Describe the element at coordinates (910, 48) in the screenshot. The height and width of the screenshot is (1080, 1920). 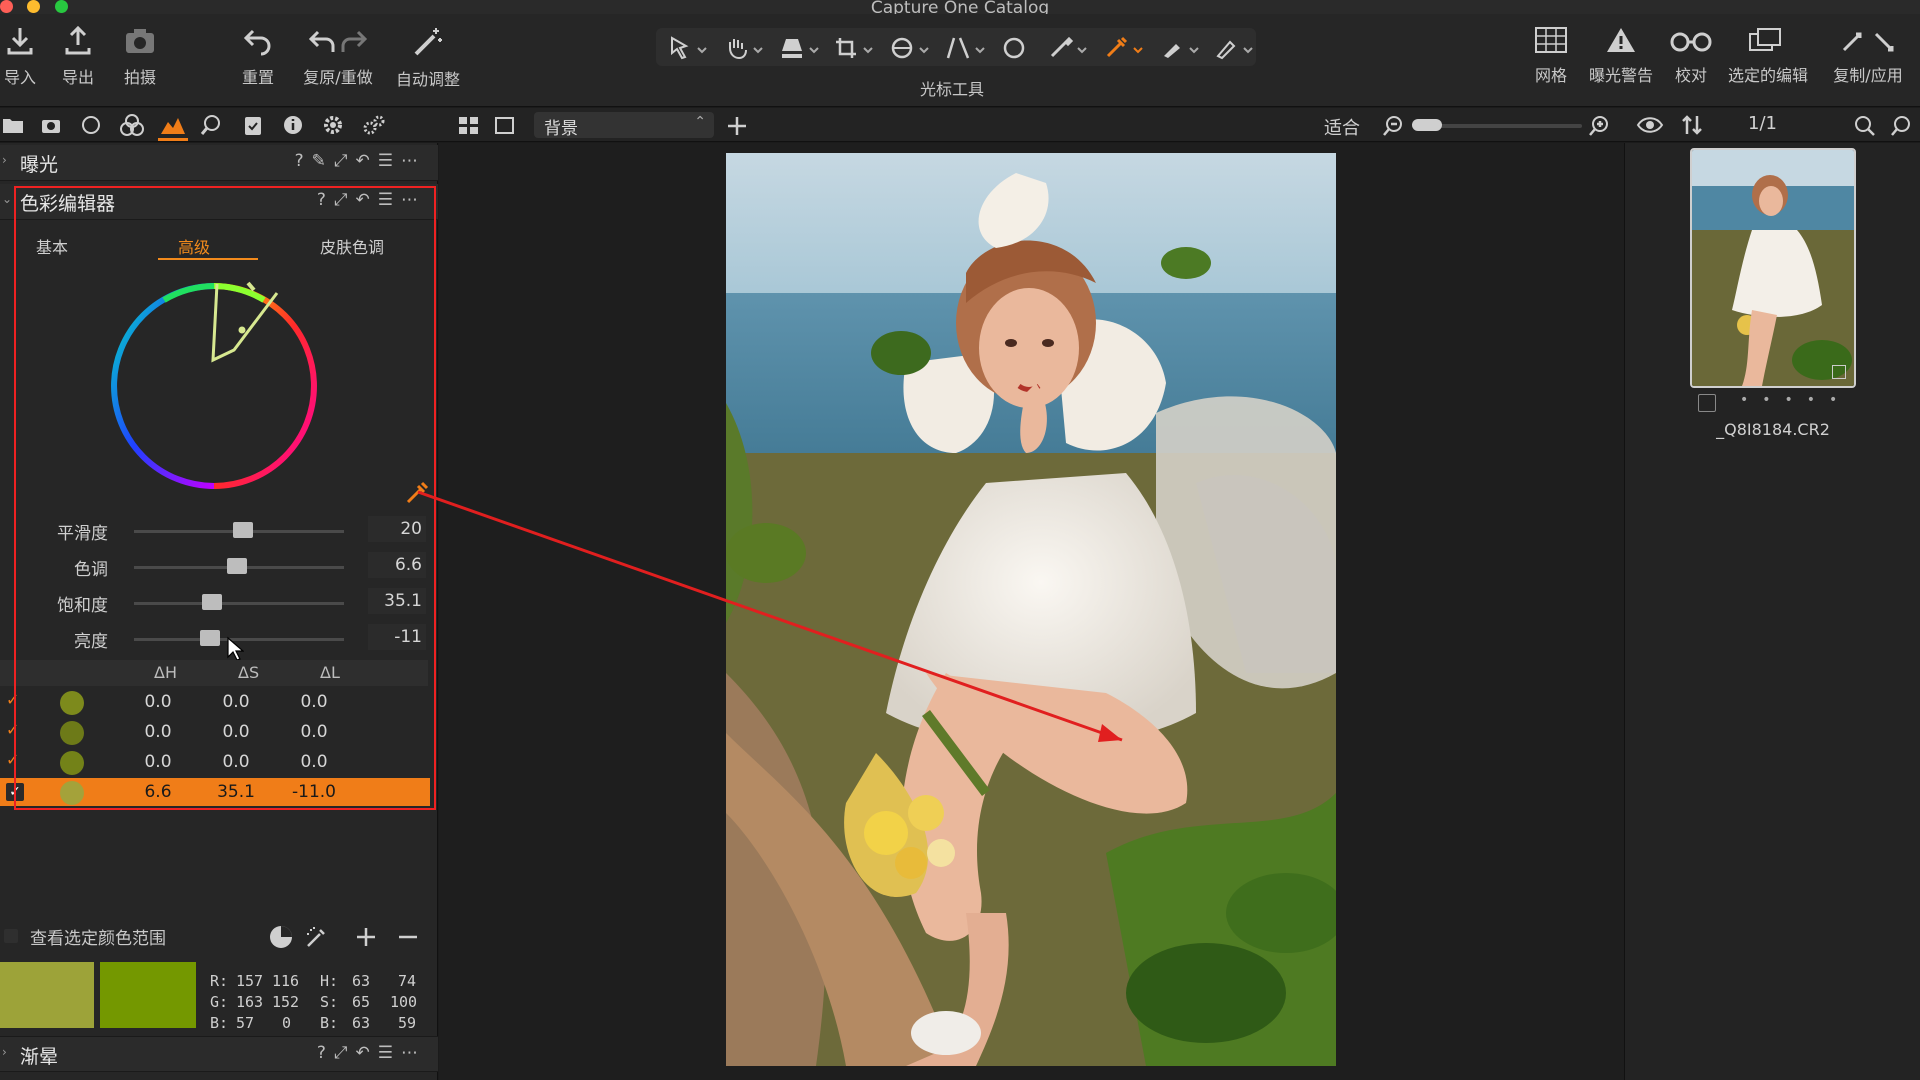
I see `rotate-icon` at that location.